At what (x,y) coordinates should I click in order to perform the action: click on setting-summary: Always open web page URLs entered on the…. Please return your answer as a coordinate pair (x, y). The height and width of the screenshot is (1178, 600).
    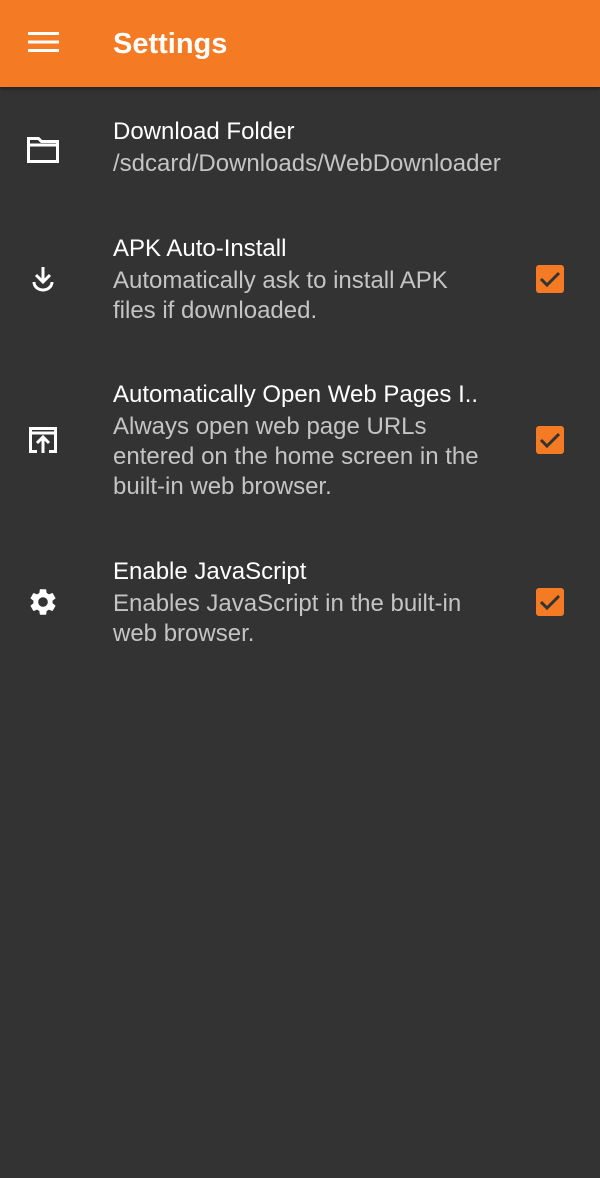
    Looking at the image, I should click on (296, 456).